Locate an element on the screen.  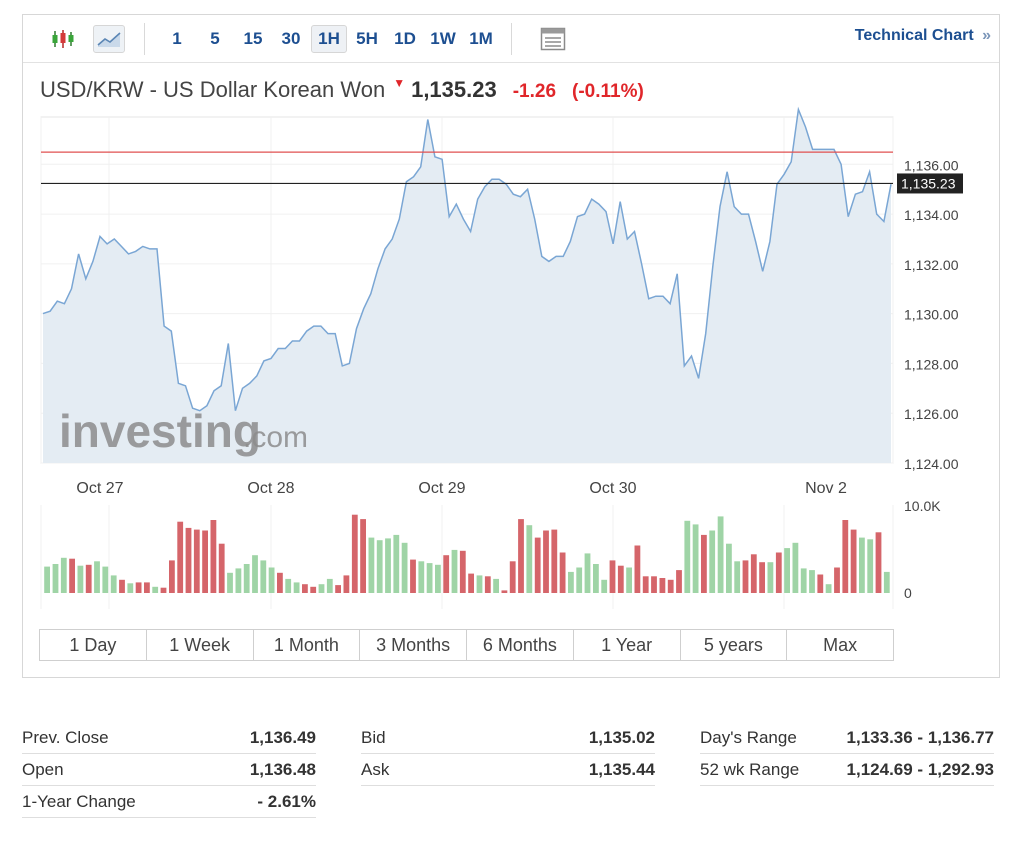
stat-value: - 2.61% is located at coordinates (286, 801).